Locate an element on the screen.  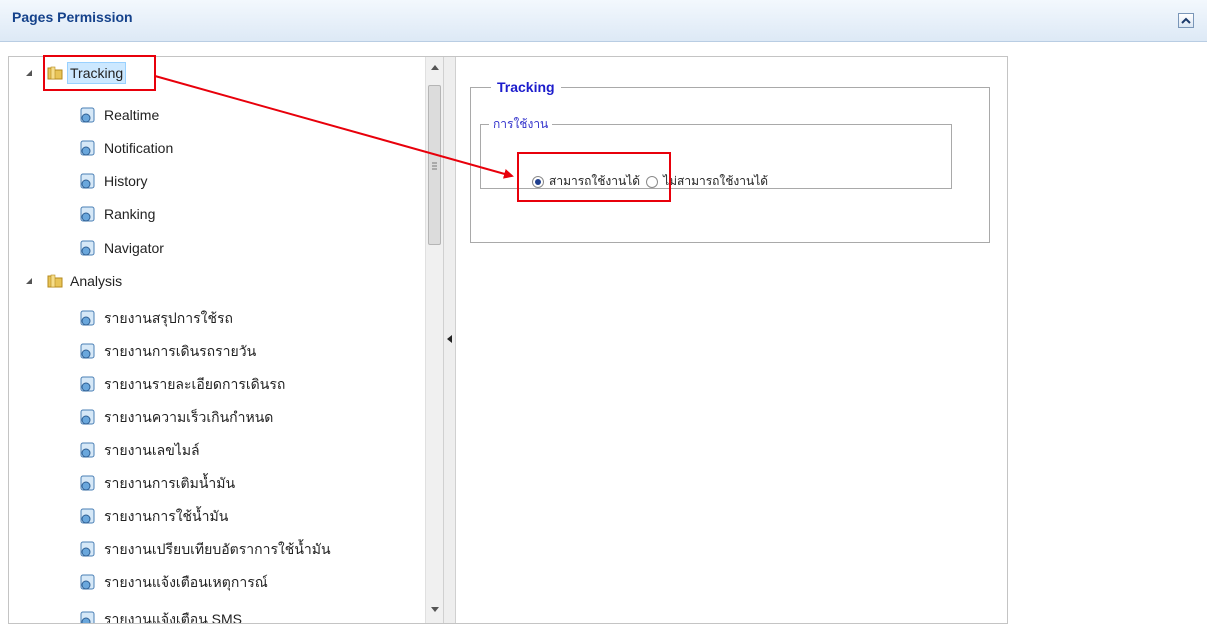
tree-item-report: รายงานแจ้งเตือนเหตุการณ์ is located at coordinates (175, 582).